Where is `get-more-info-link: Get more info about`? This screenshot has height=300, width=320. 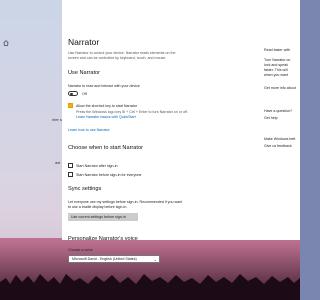
get-more-info-link: Get more info about is located at coordinates (280, 88).